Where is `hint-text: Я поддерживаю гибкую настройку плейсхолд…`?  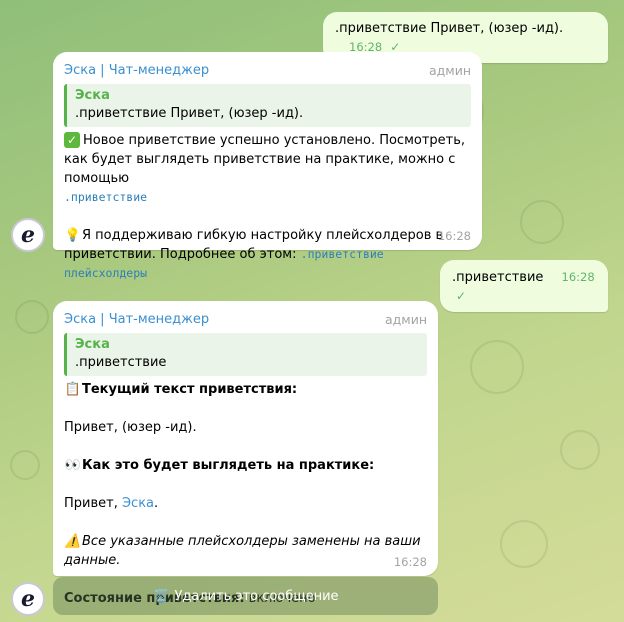 hint-text: Я поддерживаю гибкую настройку плейсхолд… is located at coordinates (254, 245).